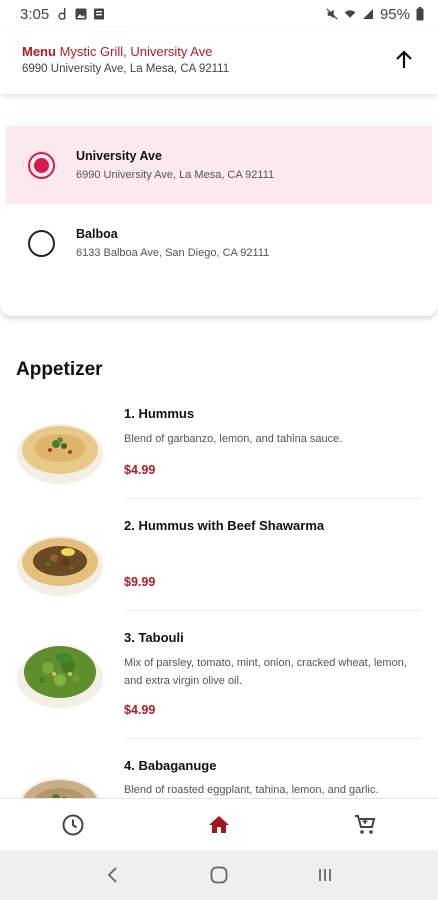 The image size is (438, 900). Describe the element at coordinates (41, 165) in the screenshot. I see `radio-selected` at that location.